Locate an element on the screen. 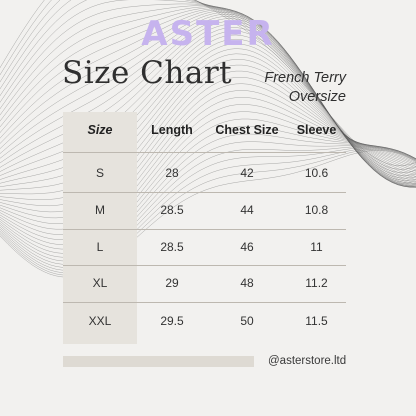 This screenshot has width=416, height=416. table-row: L 28.5 46 11 is located at coordinates (204, 247).